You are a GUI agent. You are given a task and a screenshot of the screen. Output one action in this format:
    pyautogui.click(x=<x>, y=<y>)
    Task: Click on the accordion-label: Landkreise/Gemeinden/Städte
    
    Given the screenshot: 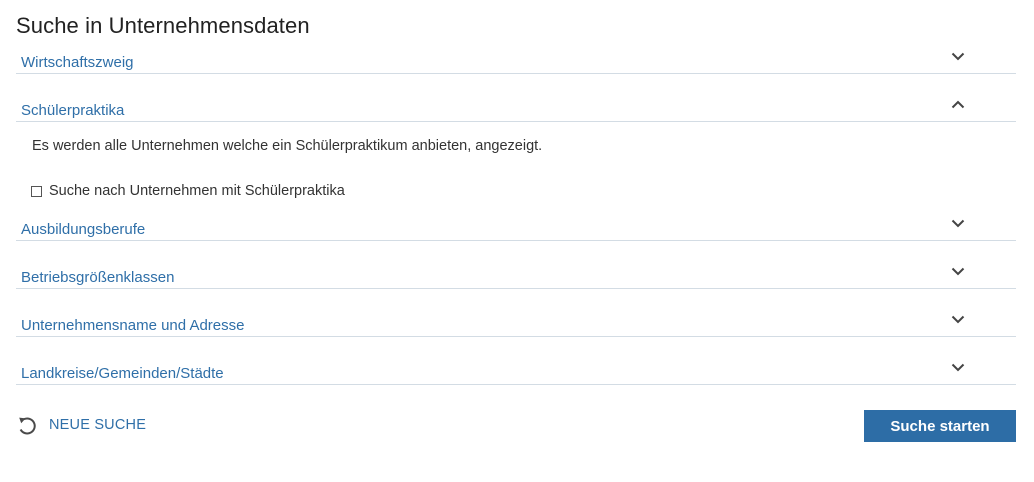 What is the action you would take?
    pyautogui.click(x=122, y=373)
    